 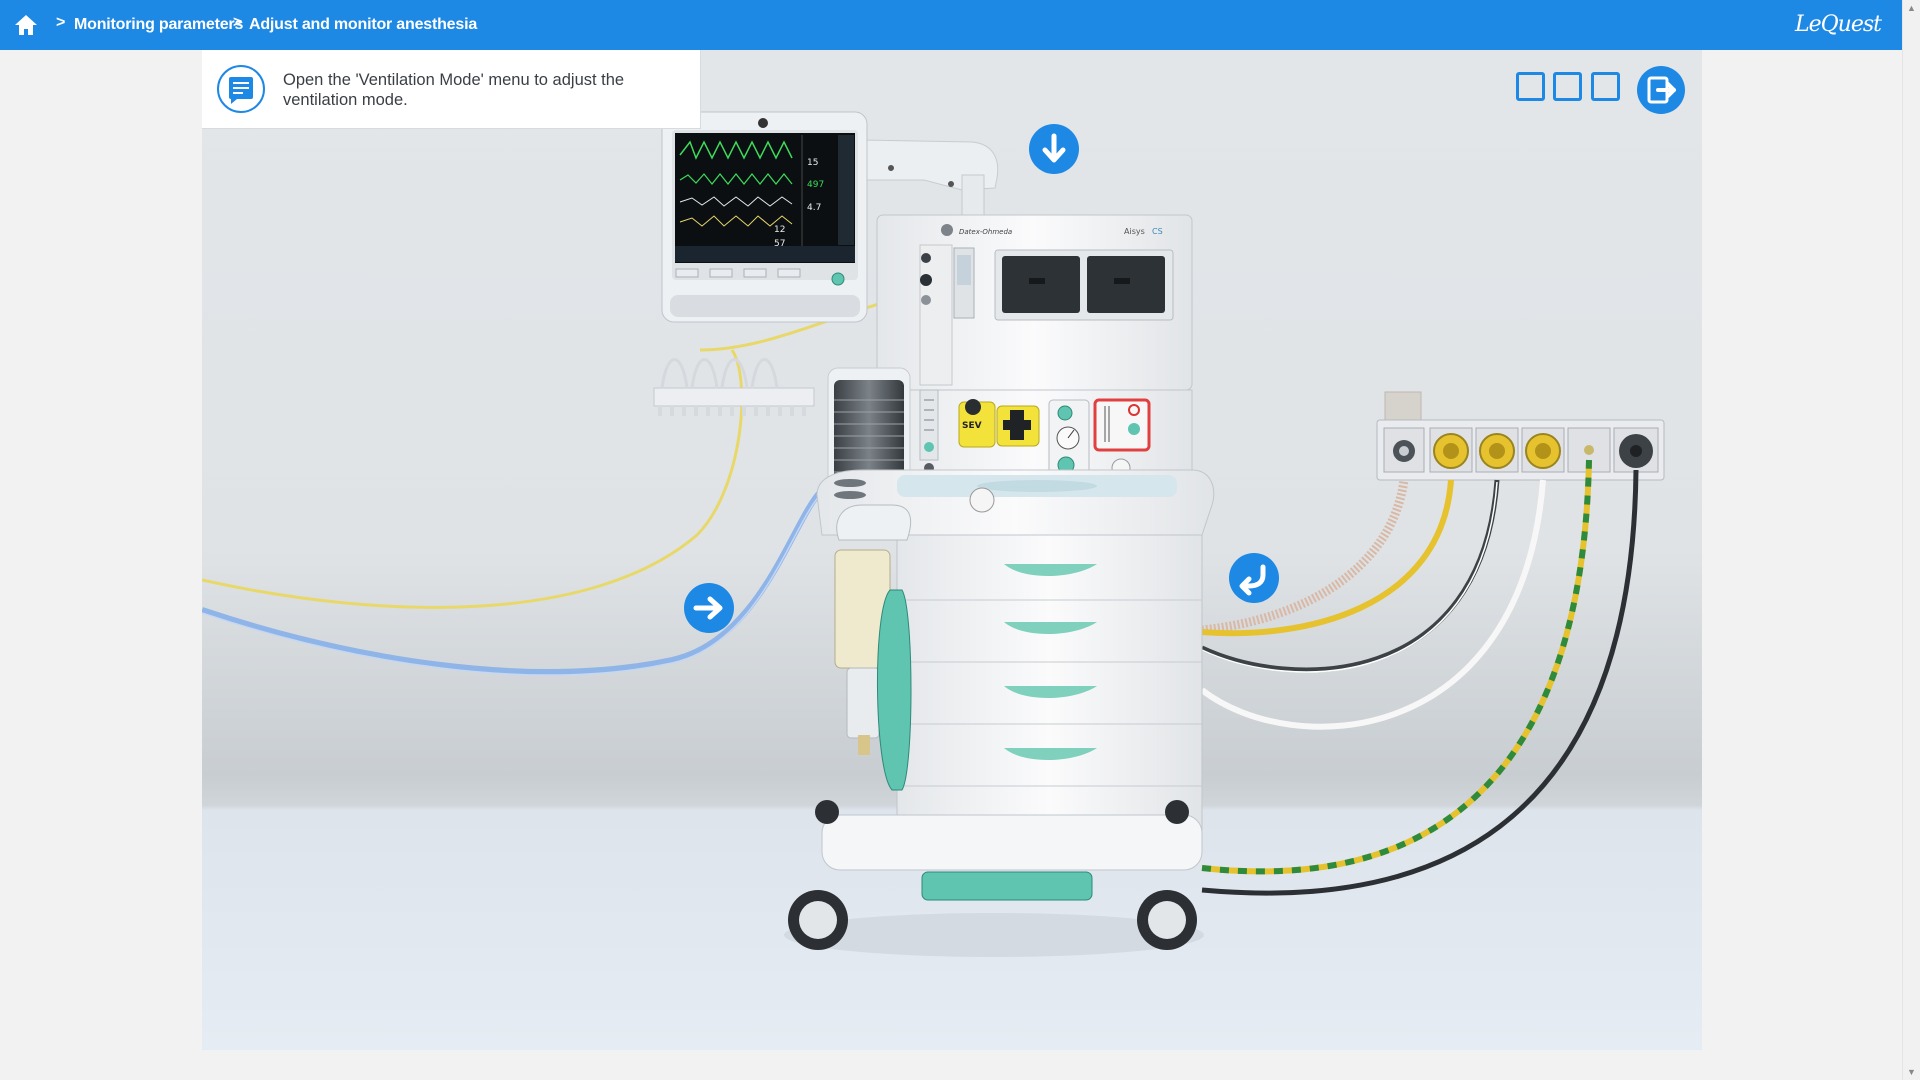 I want to click on home-icon, so click(x=26, y=25).